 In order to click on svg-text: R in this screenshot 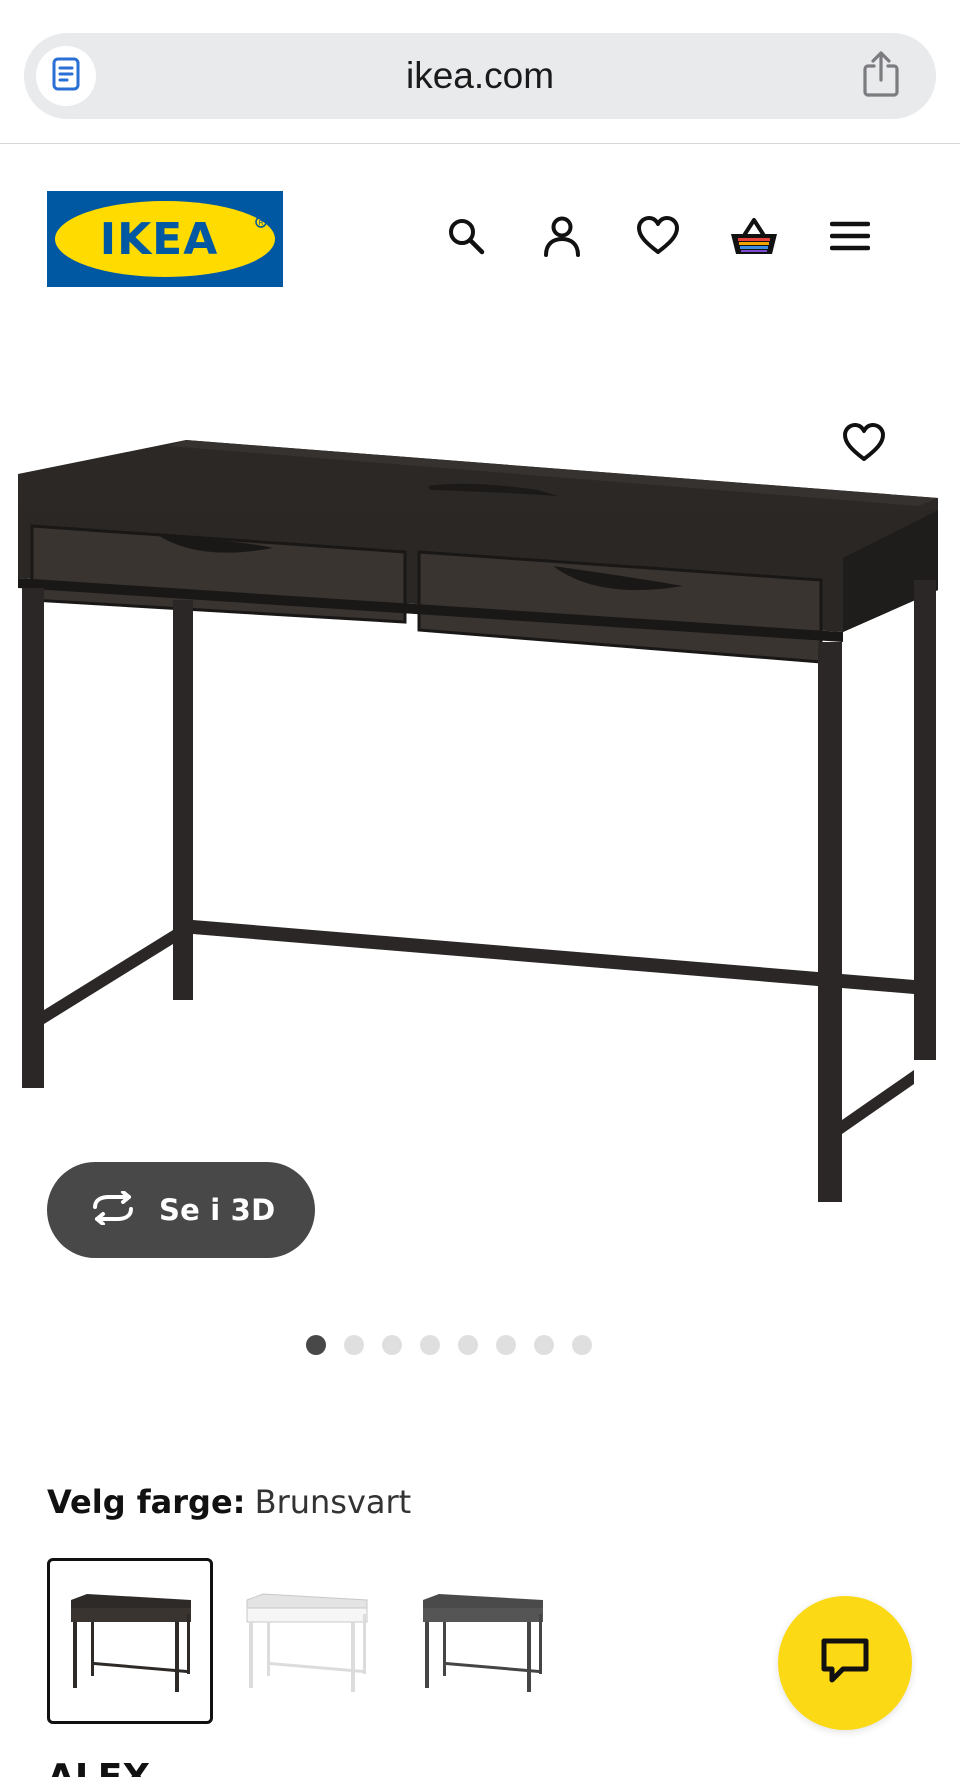, I will do `click(261, 223)`.